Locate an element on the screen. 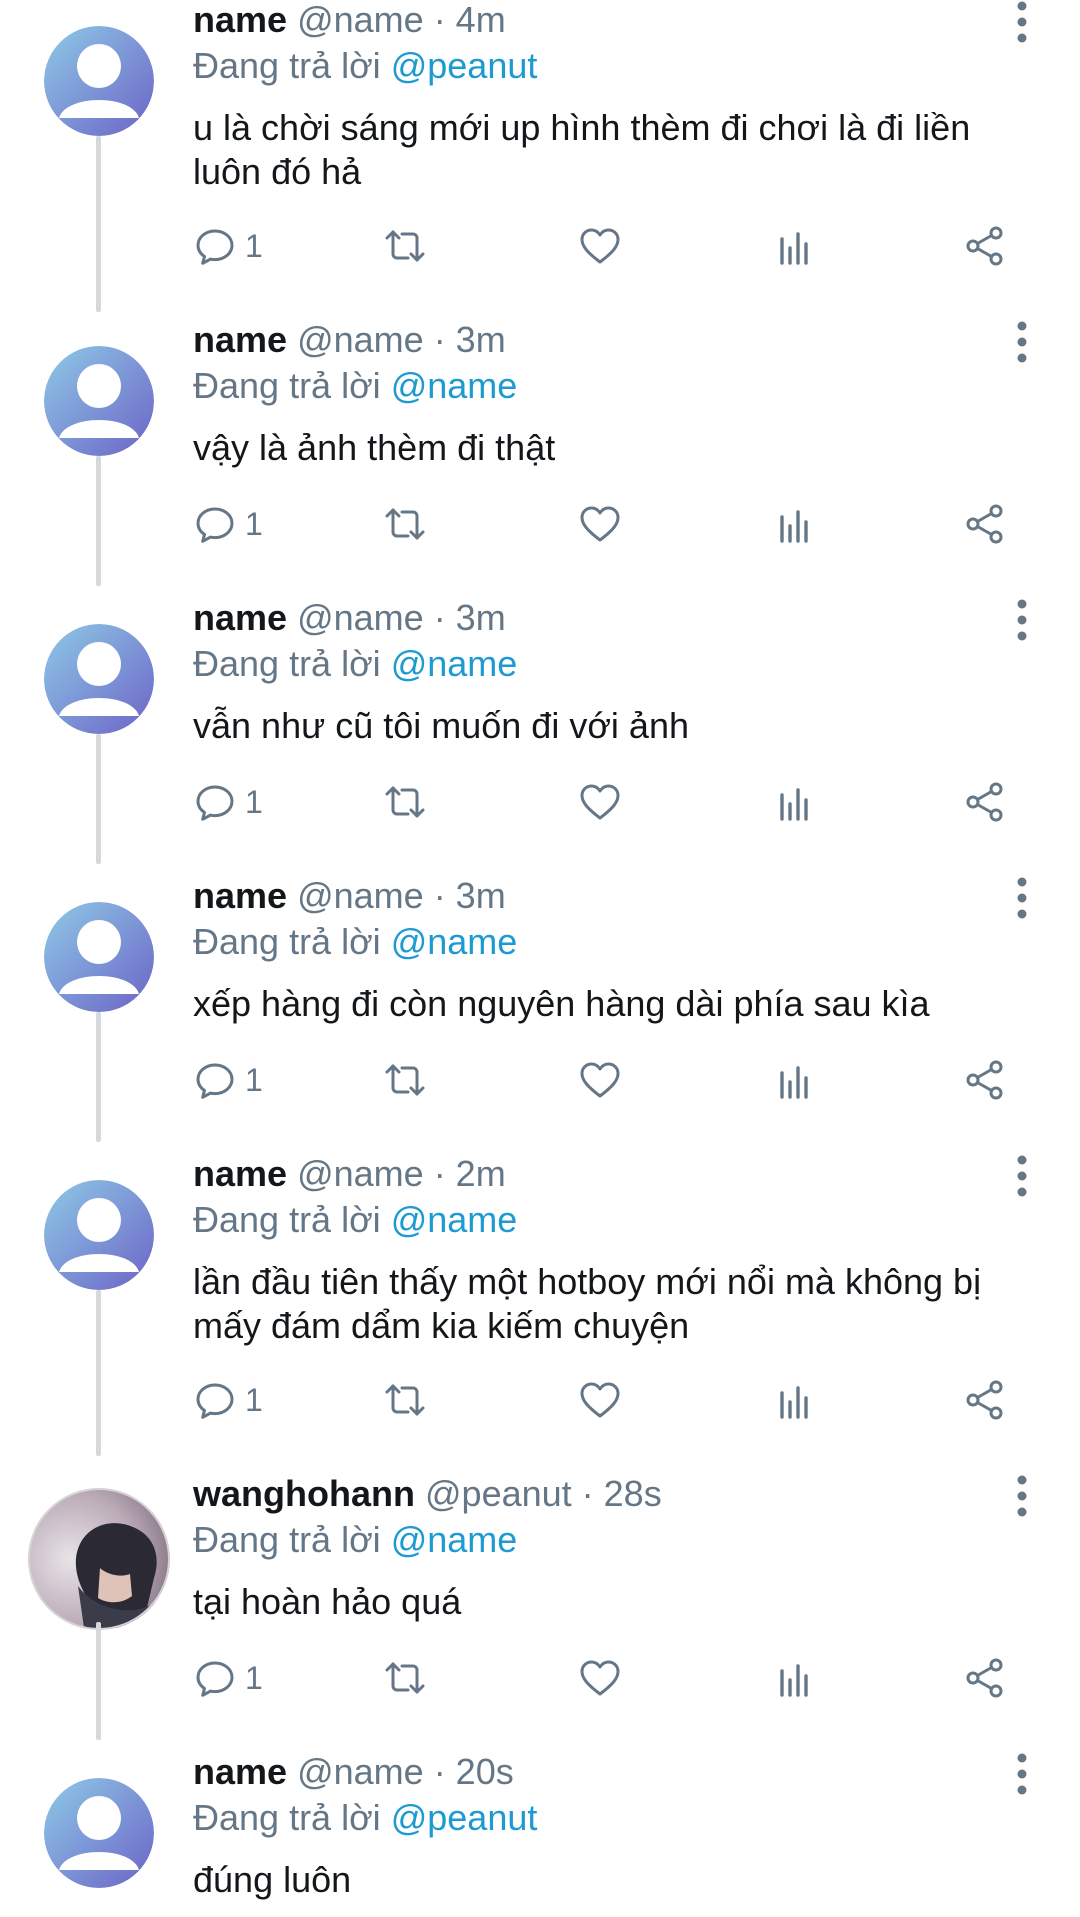  timestamp: · 2m is located at coordinates (469, 1173).